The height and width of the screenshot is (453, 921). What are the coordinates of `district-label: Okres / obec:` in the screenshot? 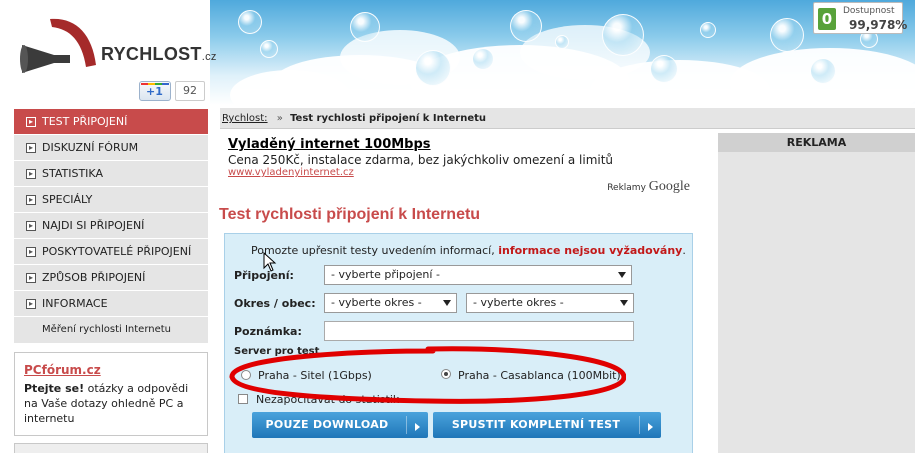 It's located at (275, 303).